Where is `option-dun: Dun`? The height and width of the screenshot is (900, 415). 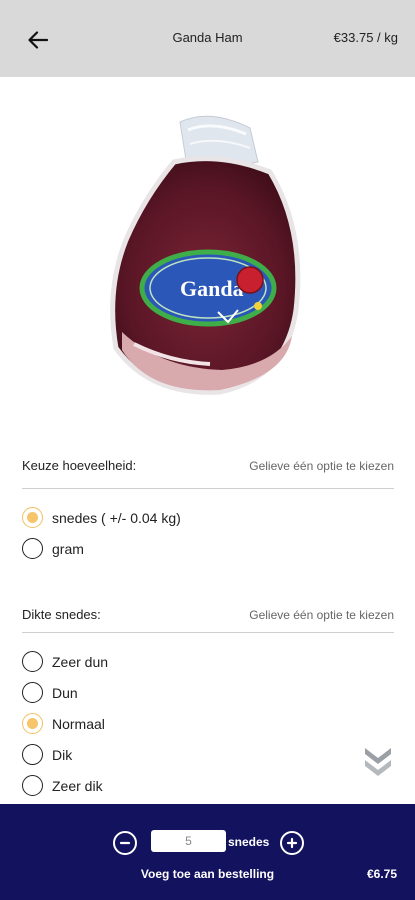
option-dun: Dun is located at coordinates (50, 692).